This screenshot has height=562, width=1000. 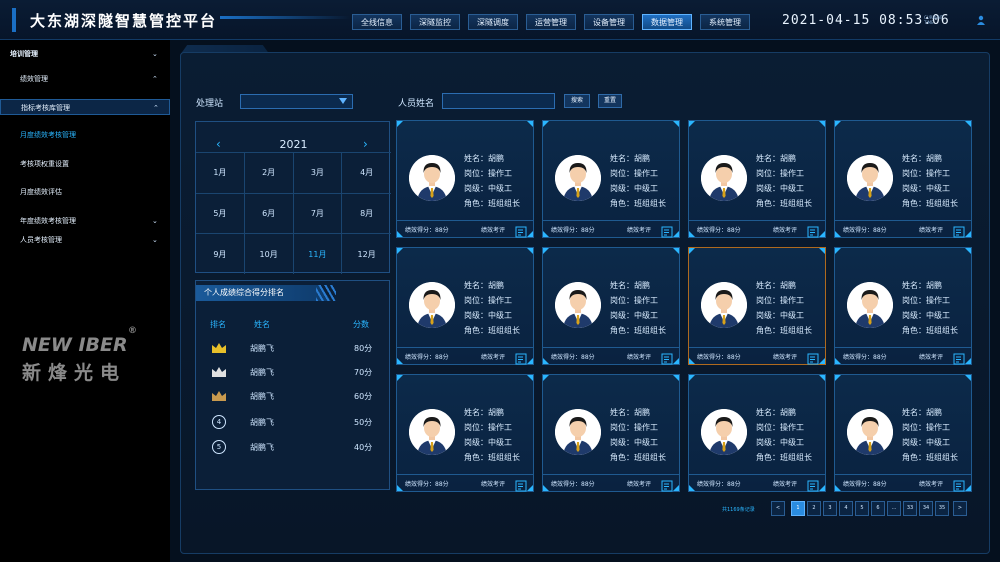 What do you see at coordinates (798, 508) in the screenshot?
I see `pagination-page-button: 1` at bounding box center [798, 508].